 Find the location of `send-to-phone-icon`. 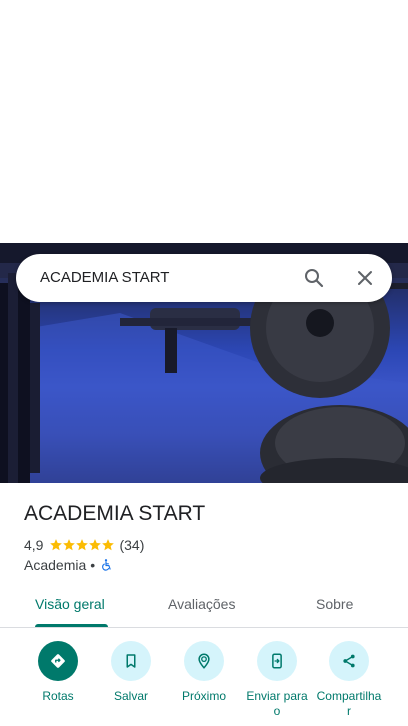

send-to-phone-icon is located at coordinates (277, 661).